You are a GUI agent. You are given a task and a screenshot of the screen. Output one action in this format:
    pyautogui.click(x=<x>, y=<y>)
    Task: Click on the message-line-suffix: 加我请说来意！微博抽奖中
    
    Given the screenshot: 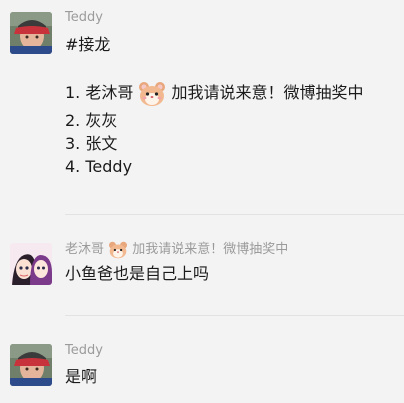 What is the action you would take?
    pyautogui.click(x=267, y=92)
    